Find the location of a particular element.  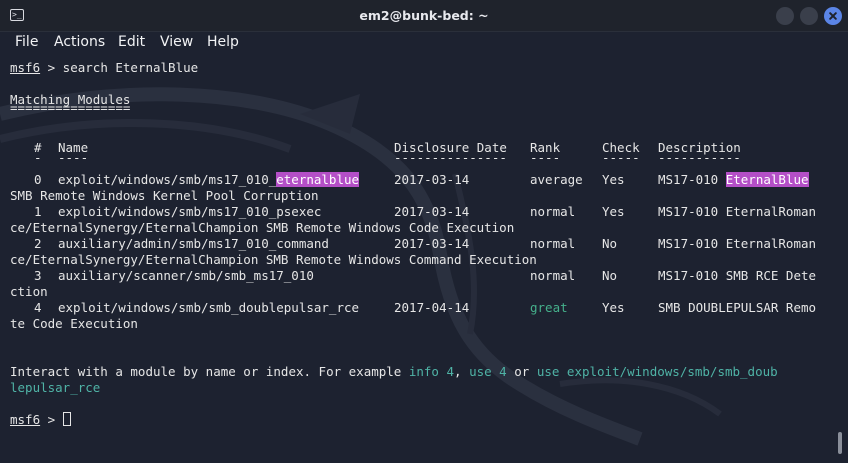

menu-actions: Actions is located at coordinates (79, 42).